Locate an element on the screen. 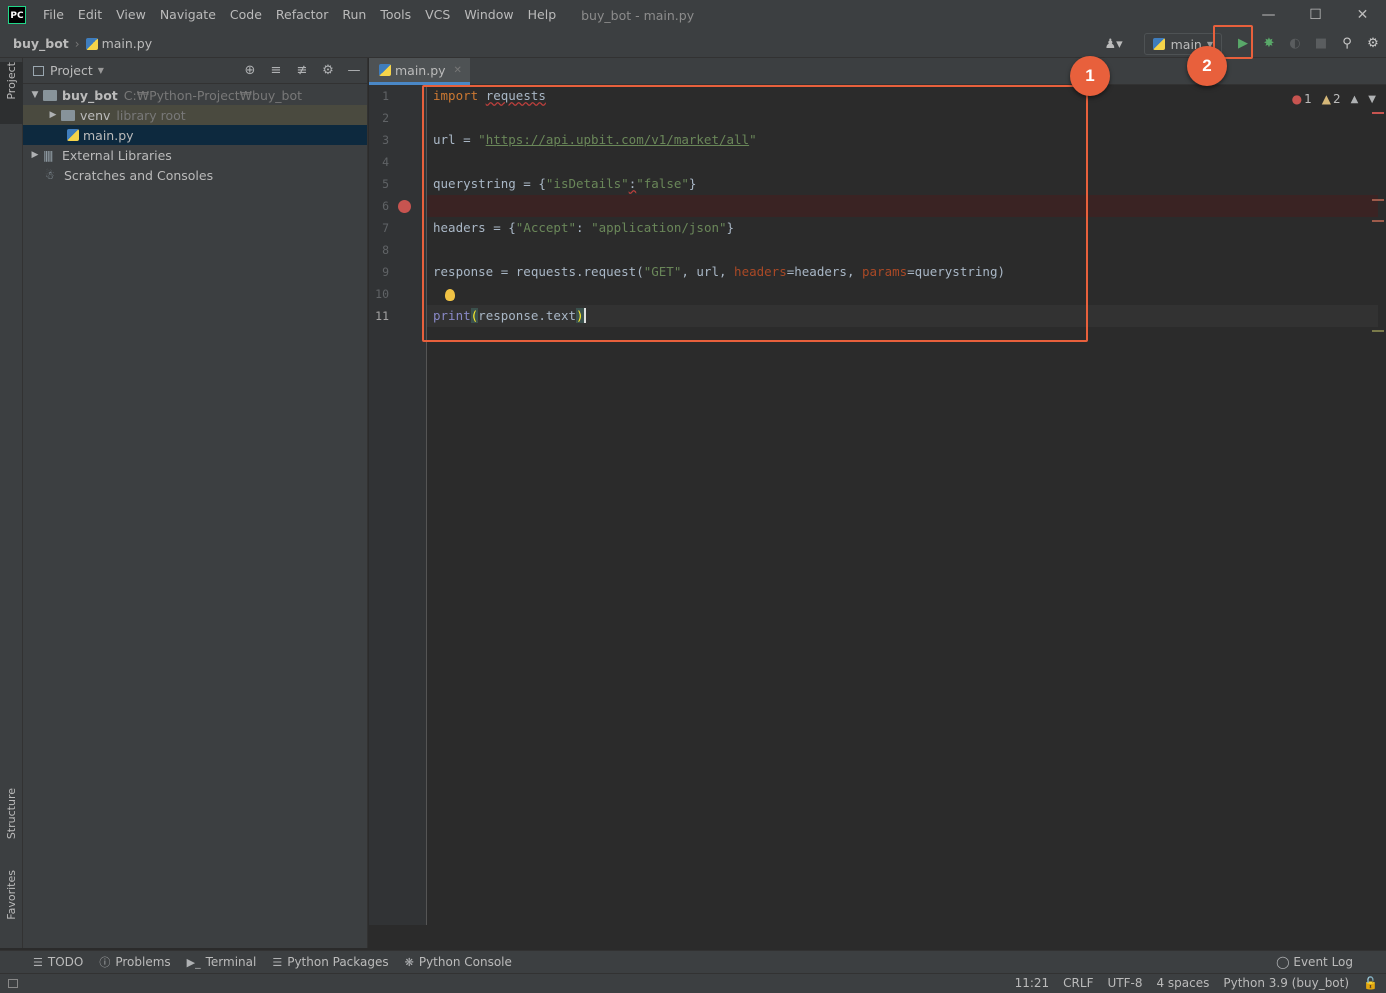  breadcrumb-file: main.py is located at coordinates (127, 43).